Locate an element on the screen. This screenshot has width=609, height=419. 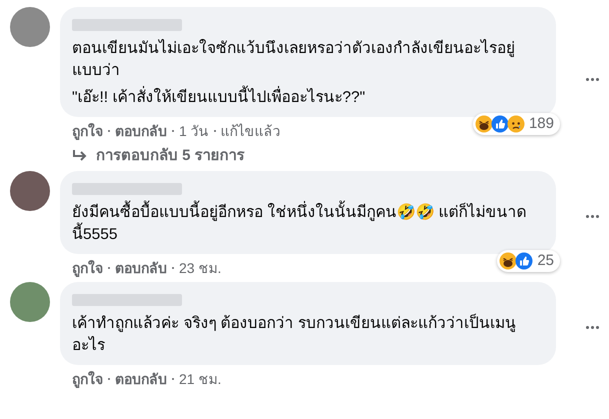
edited-label: แก้ไขแล้ว is located at coordinates (250, 131).